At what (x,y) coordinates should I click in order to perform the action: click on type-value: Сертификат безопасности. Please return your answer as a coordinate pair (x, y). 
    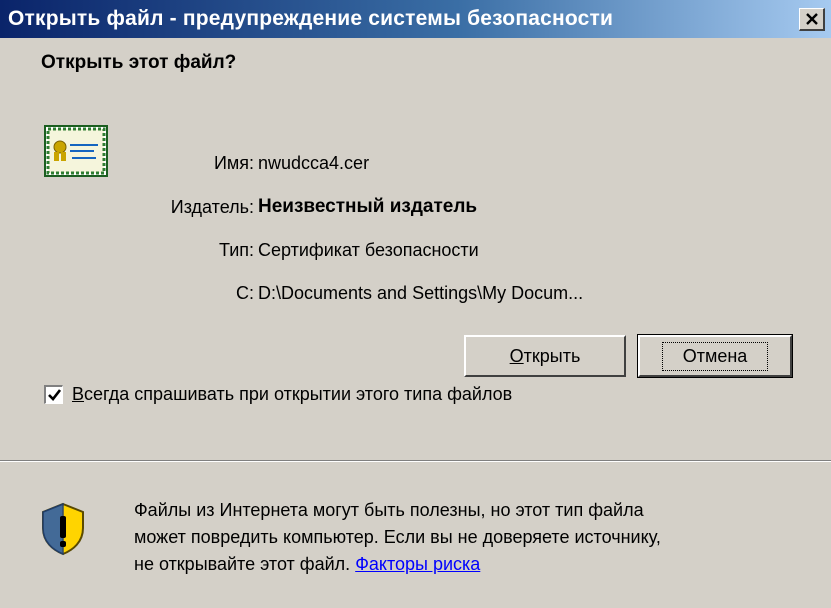
    Looking at the image, I should click on (368, 250).